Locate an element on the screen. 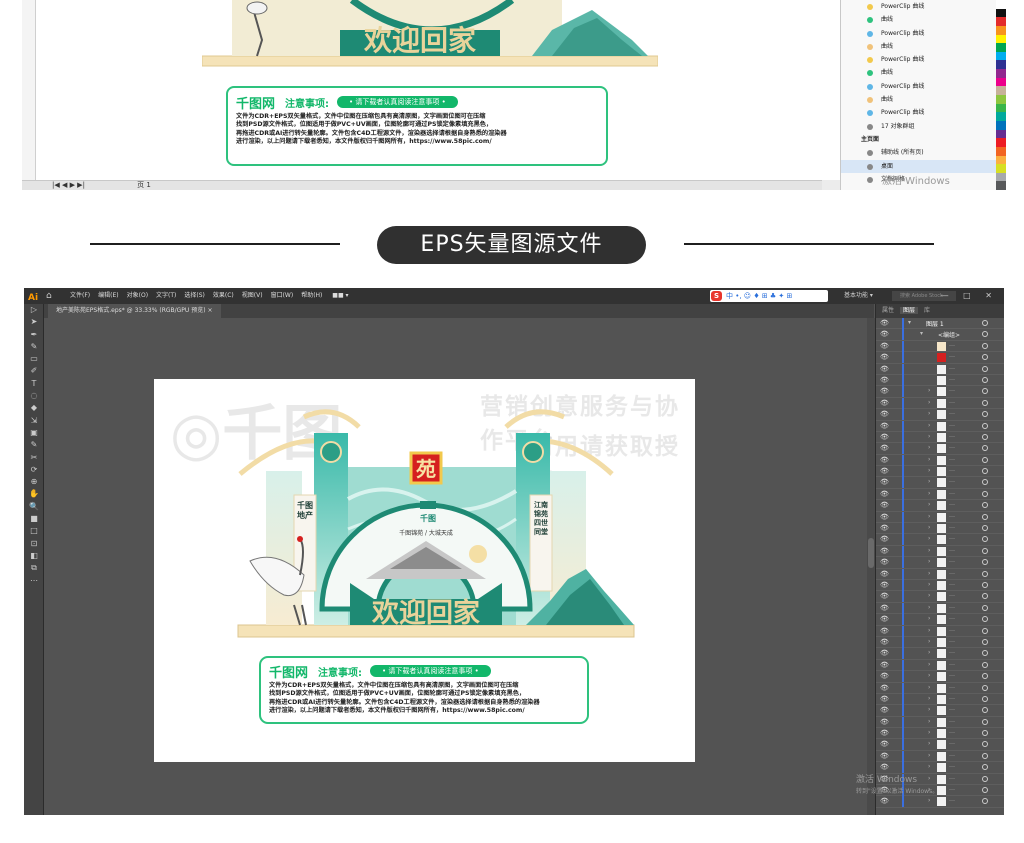 Image resolution: width=1024 pixels, height=843 pixels. page-navigator: |◀ ◀ ▶ ▶| 页 1 is located at coordinates (422, 185).